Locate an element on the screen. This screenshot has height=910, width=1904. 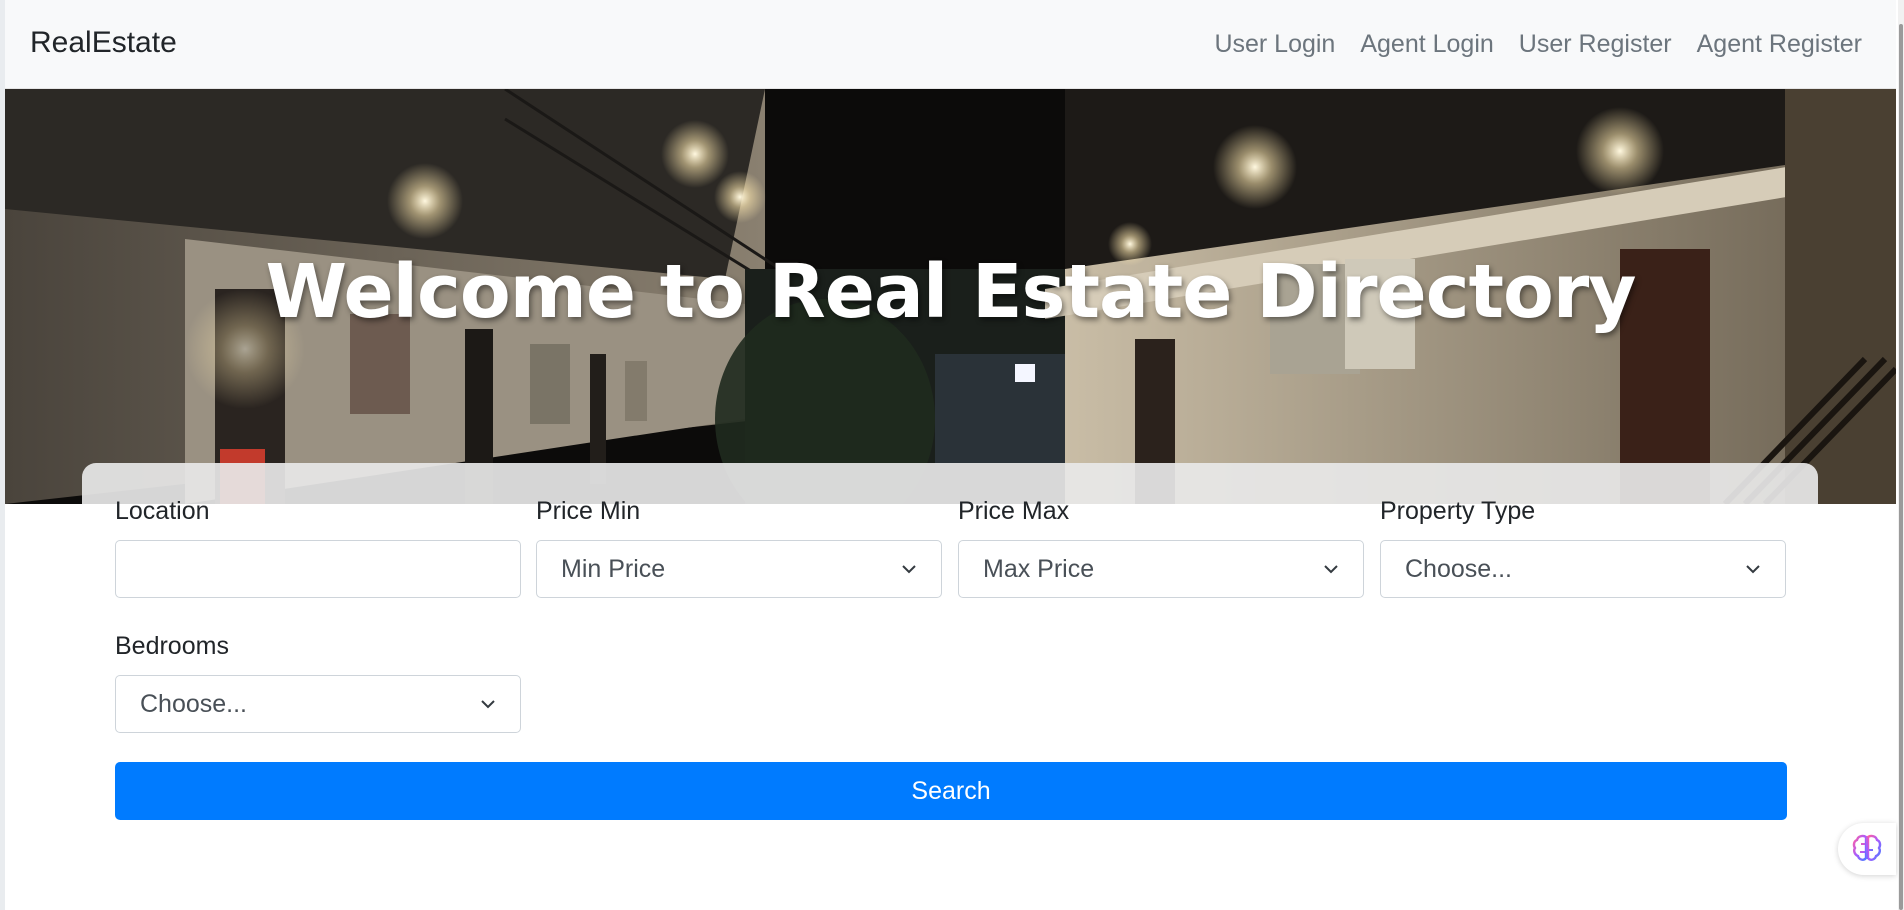
search-button: Search is located at coordinates (951, 791).